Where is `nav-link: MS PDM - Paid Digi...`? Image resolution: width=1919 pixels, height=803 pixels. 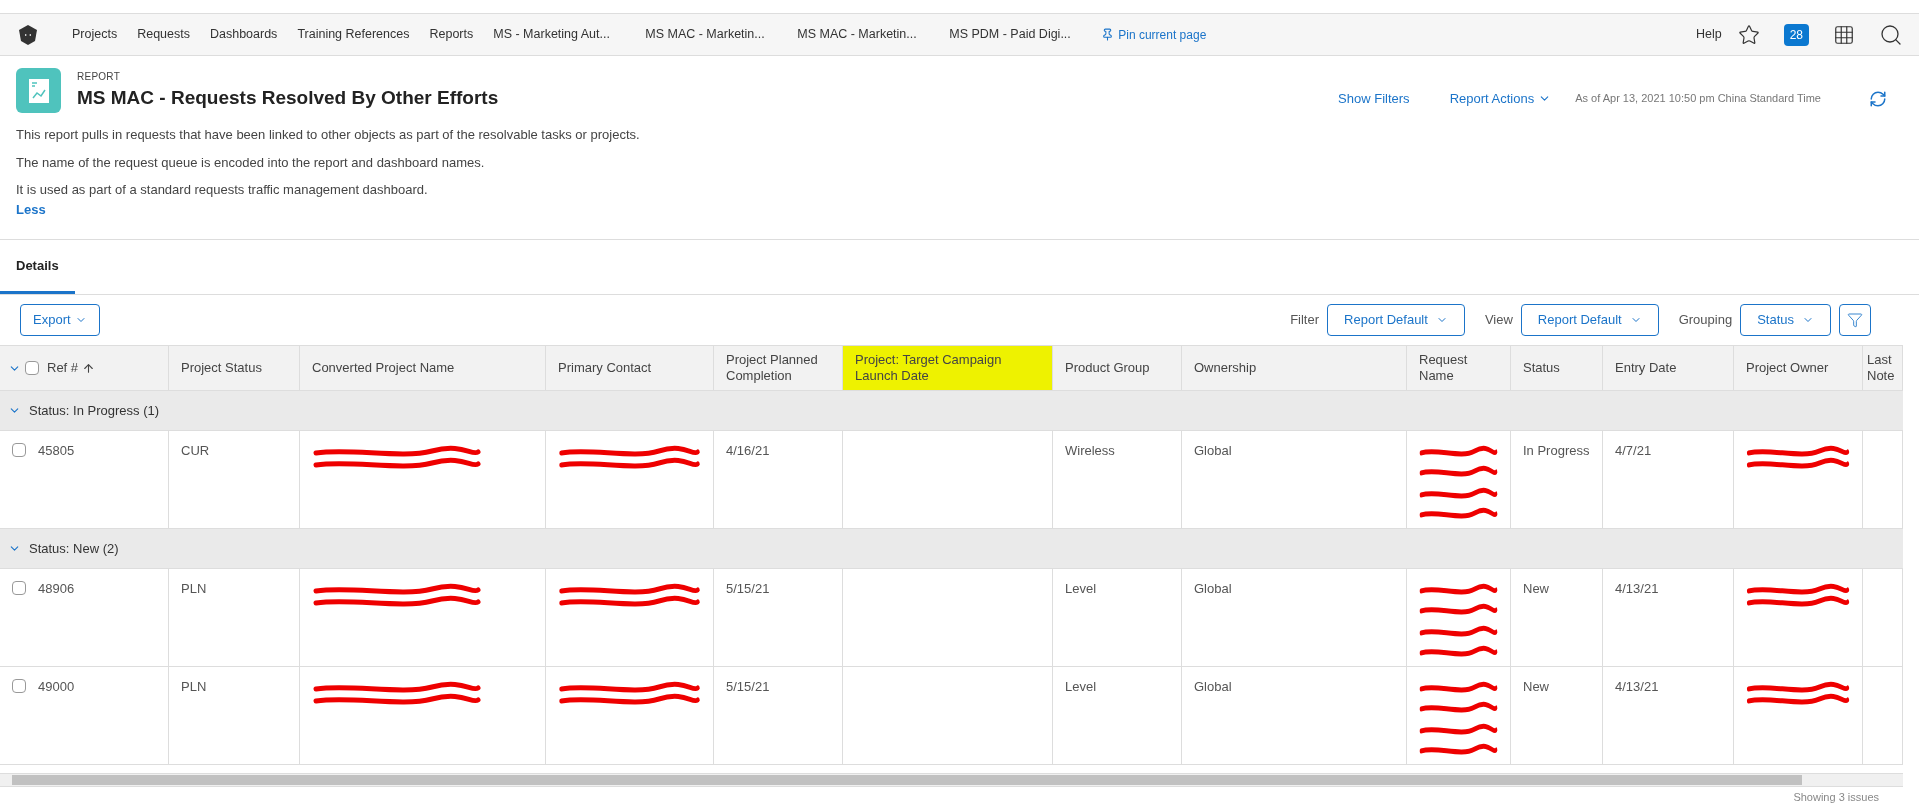
nav-link: MS PDM - Paid Digi... is located at coordinates (1025, 34).